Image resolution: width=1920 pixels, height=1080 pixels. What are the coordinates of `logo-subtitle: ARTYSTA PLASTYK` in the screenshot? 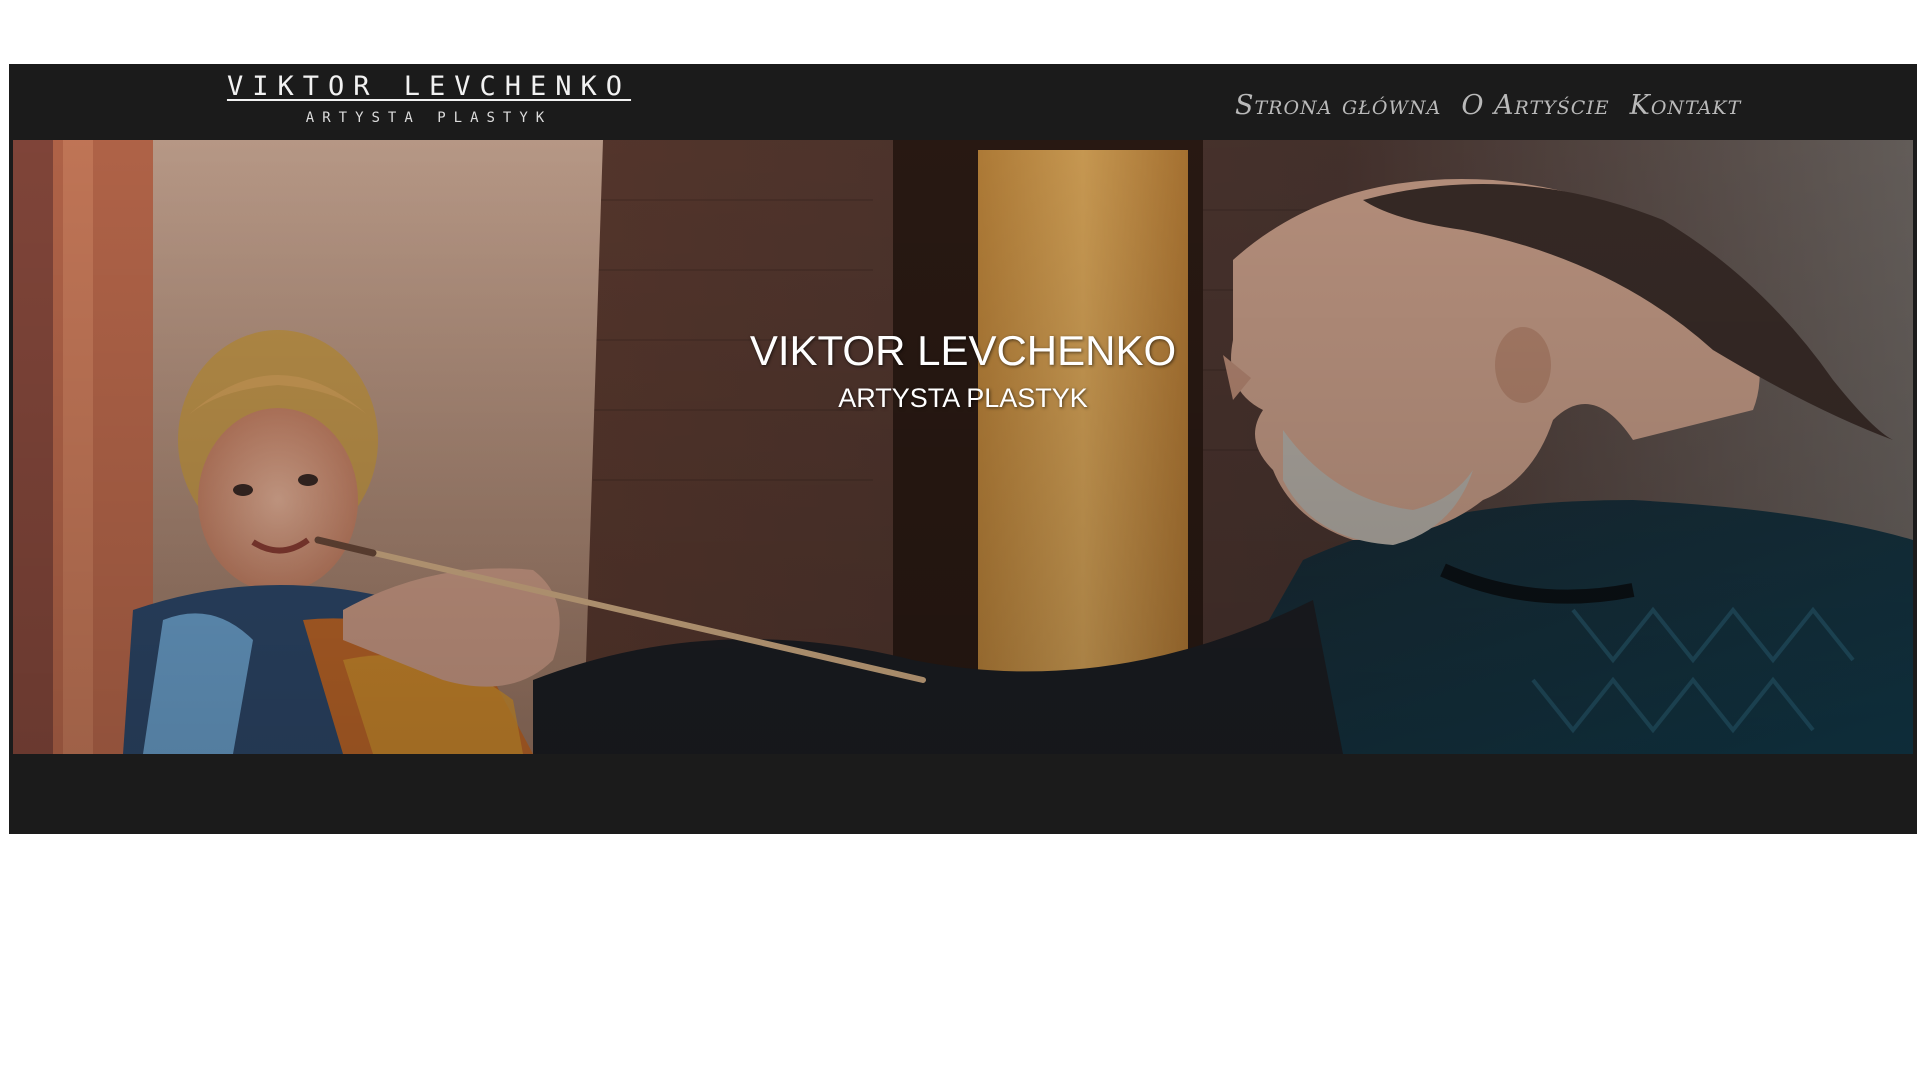 It's located at (429, 118).